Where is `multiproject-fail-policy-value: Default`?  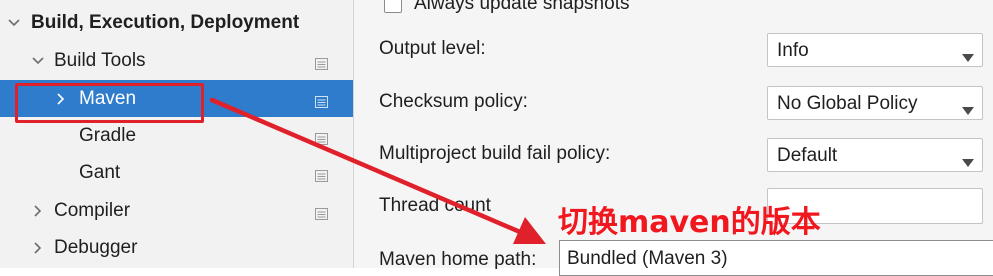
multiproject-fail-policy-value: Default is located at coordinates (807, 155).